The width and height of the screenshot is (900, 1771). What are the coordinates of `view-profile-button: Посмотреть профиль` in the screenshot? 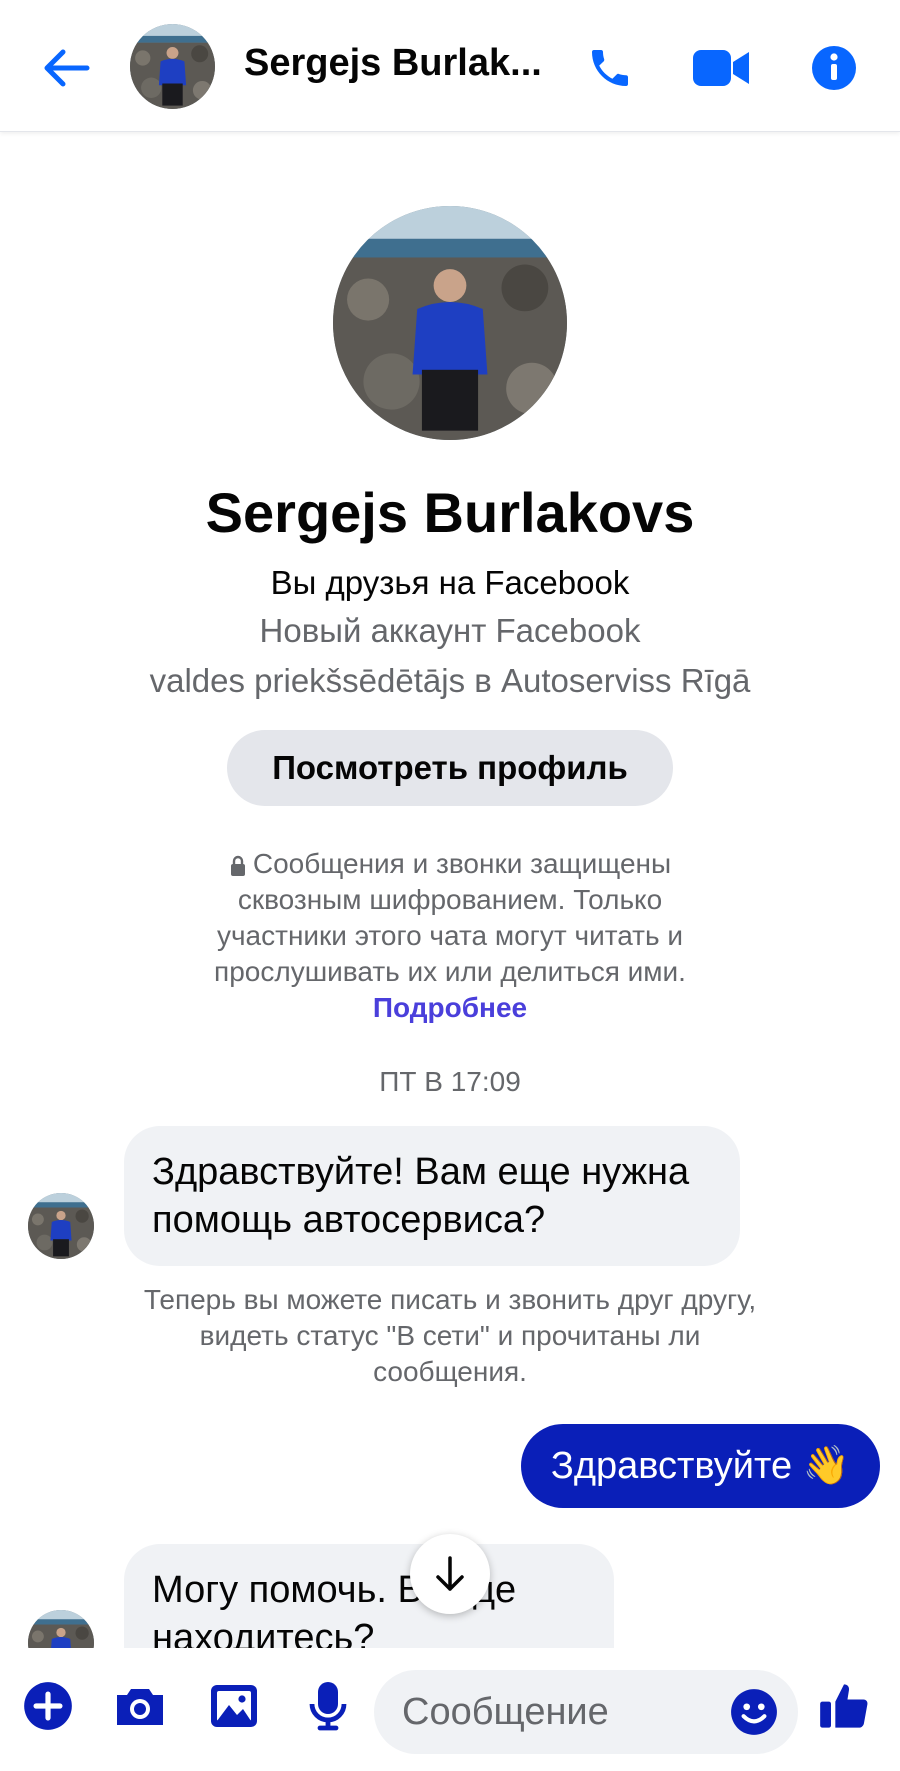 It's located at (450, 768).